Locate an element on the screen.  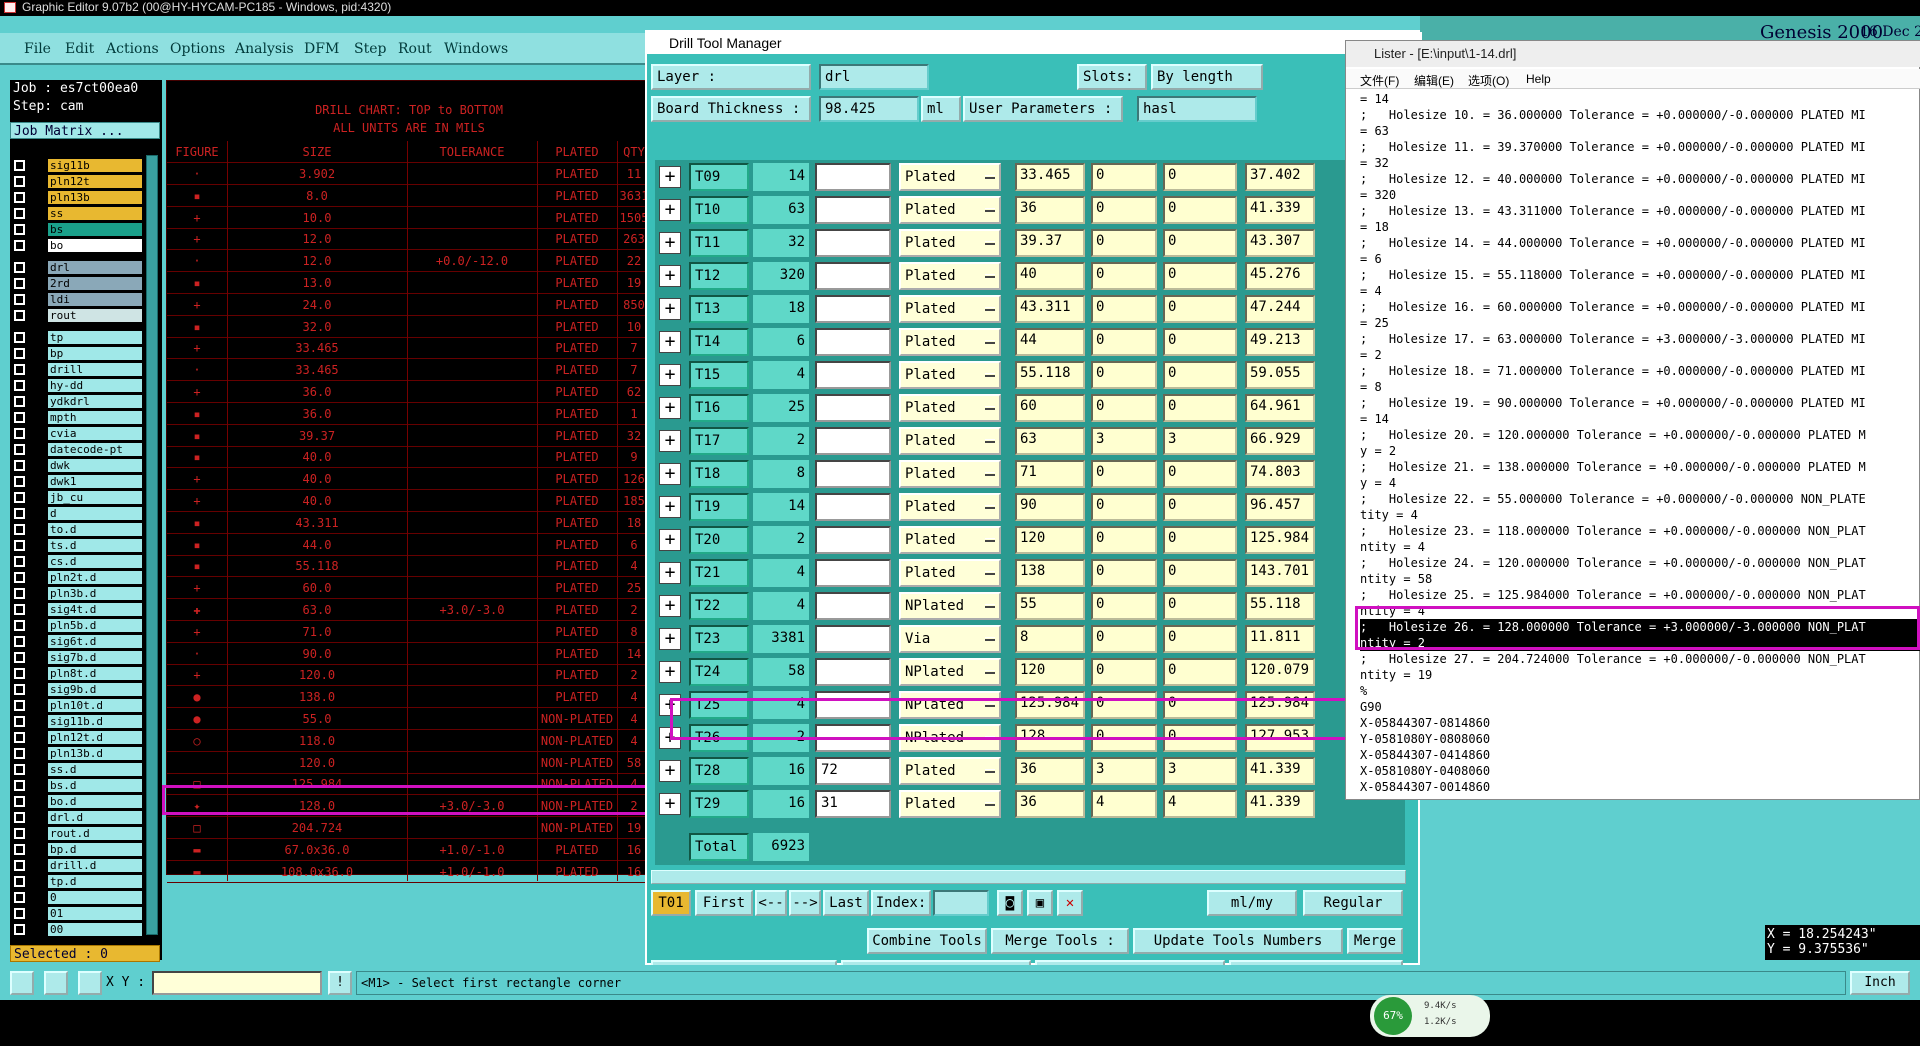
layer-row: sig11b.d is located at coordinates (85, 721).